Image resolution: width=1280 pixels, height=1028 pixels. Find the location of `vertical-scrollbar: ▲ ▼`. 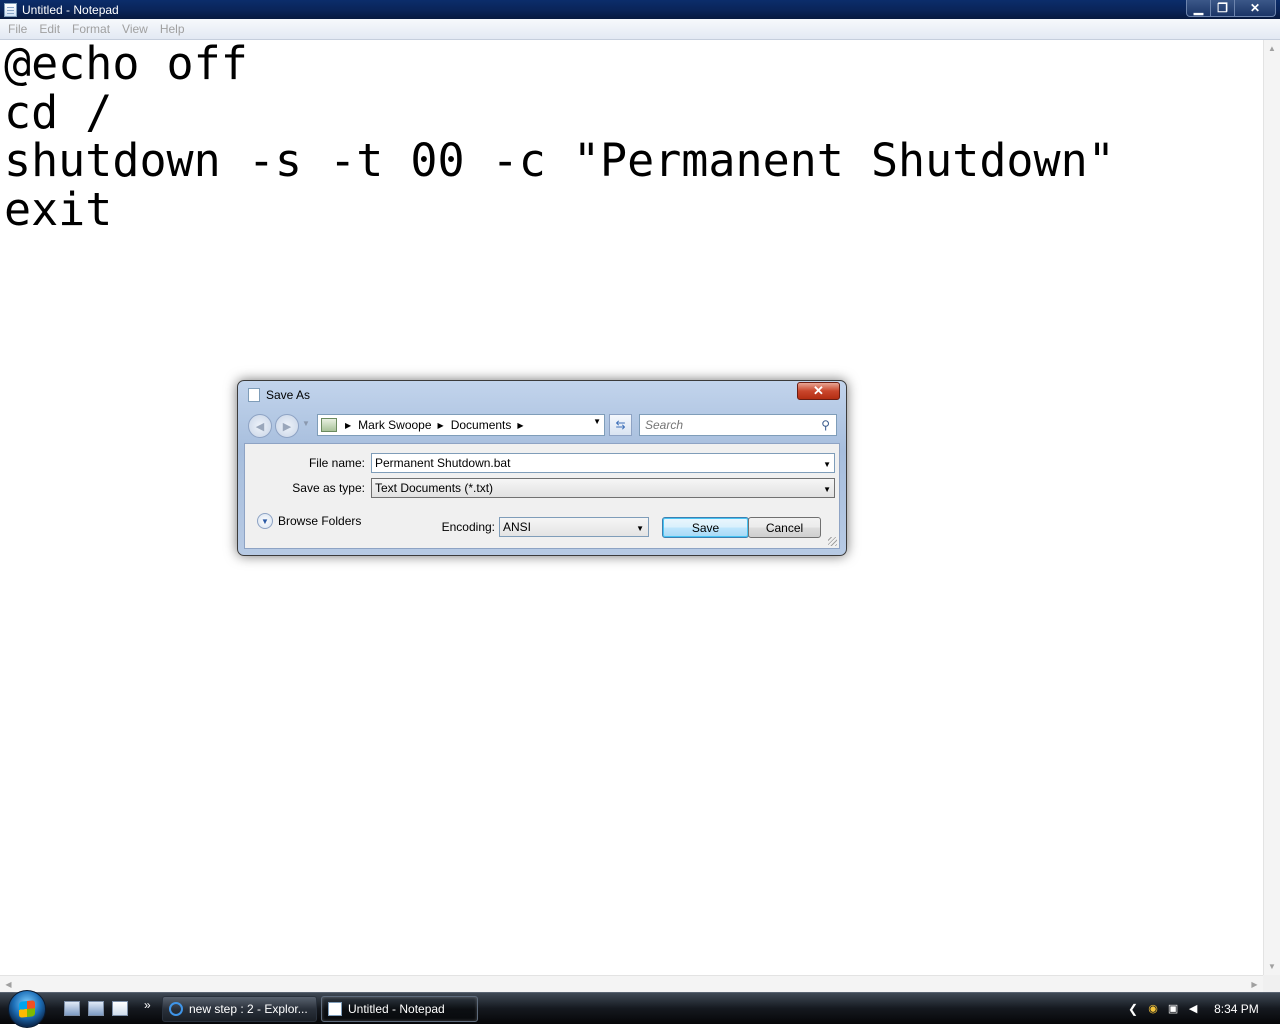

vertical-scrollbar: ▲ ▼ is located at coordinates (1271, 507).